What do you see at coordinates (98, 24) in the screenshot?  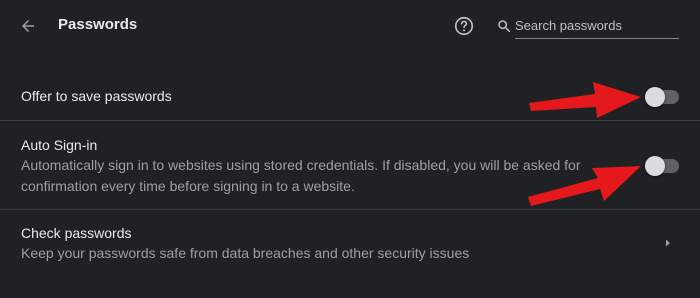 I see `page-title: Passwords` at bounding box center [98, 24].